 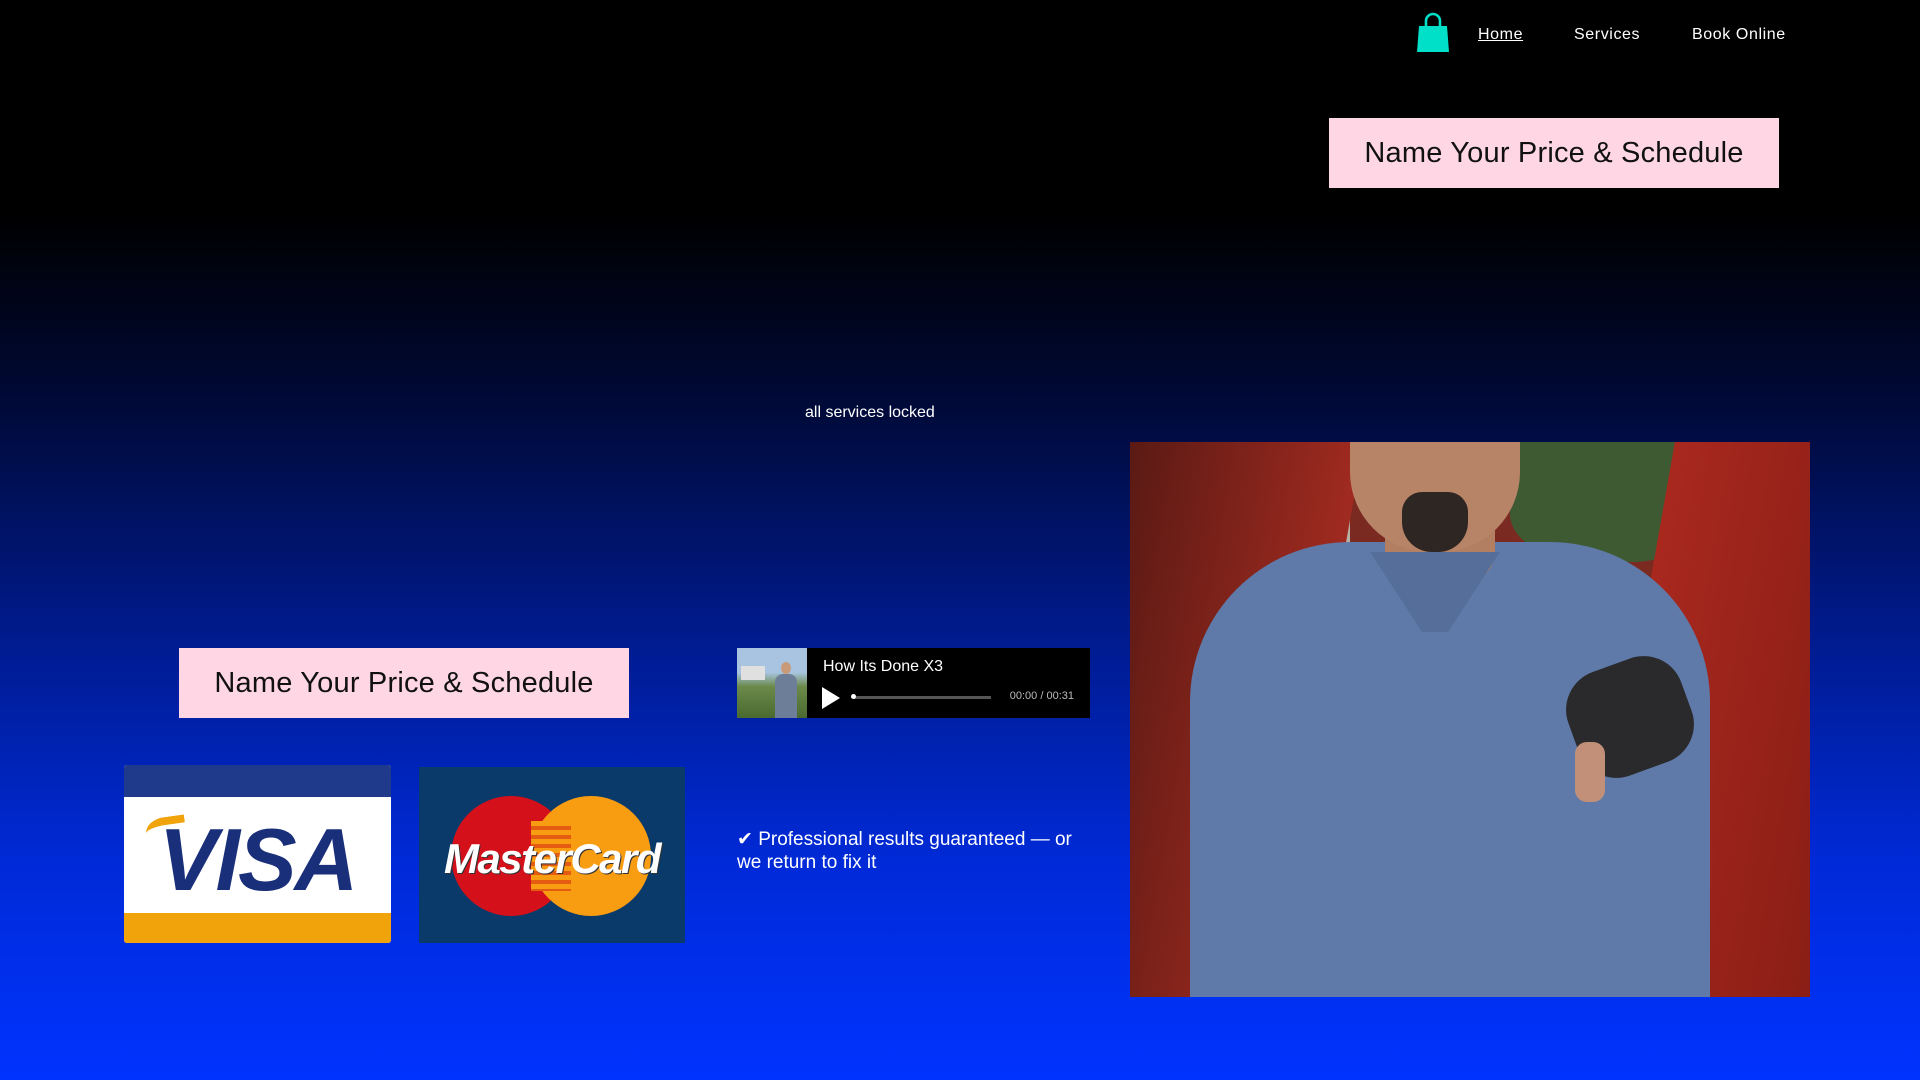 What do you see at coordinates (1607, 35) in the screenshot?
I see `nav-link-services: Services` at bounding box center [1607, 35].